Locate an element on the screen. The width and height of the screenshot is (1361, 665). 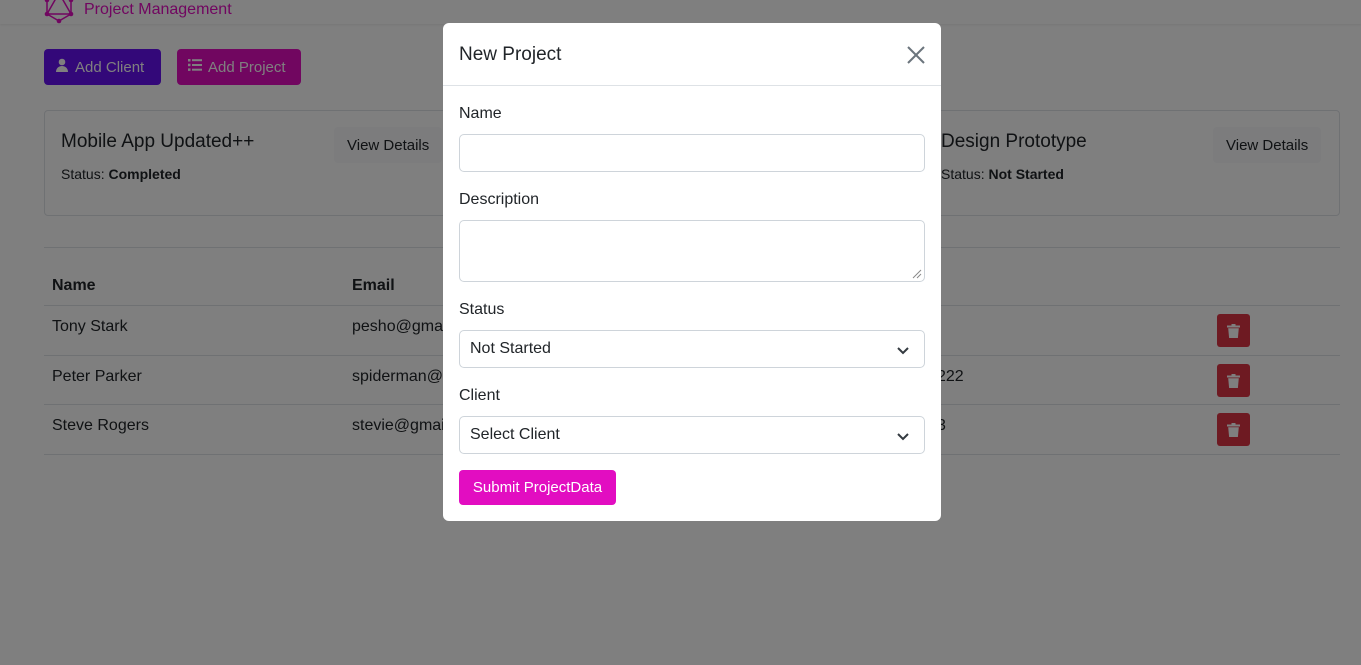
close-button is located at coordinates (916, 55).